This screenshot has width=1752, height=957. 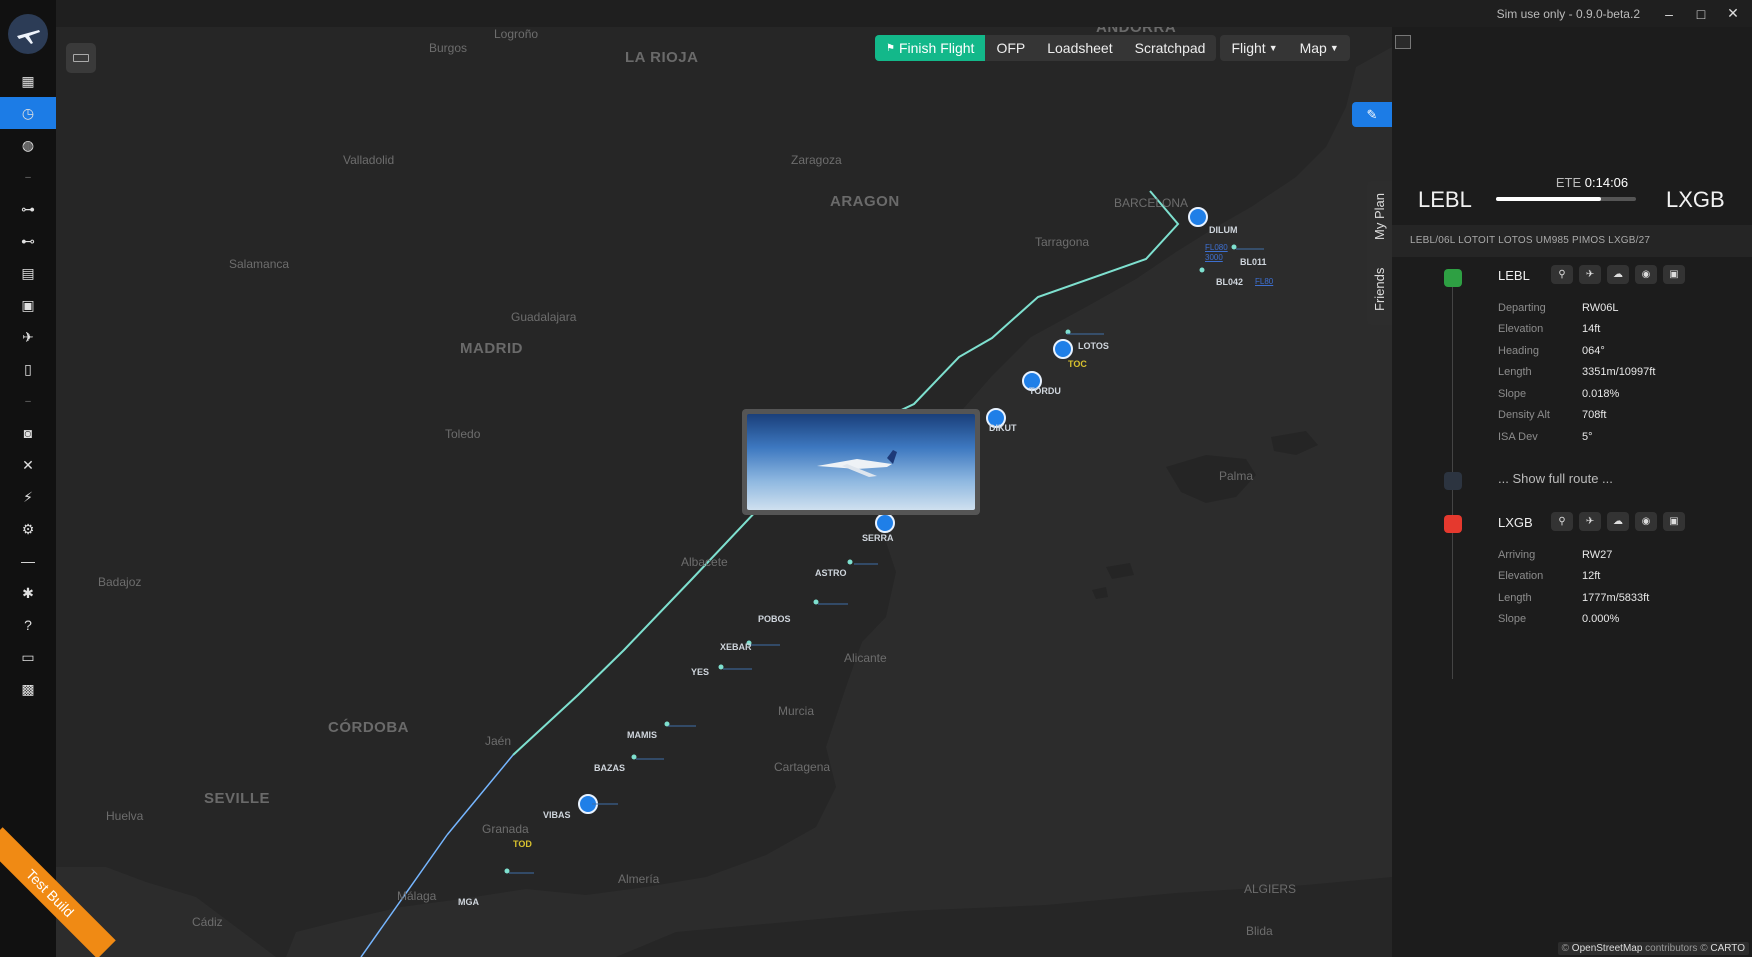 What do you see at coordinates (878, 538) in the screenshot?
I see `waypoint-serra: SERRA` at bounding box center [878, 538].